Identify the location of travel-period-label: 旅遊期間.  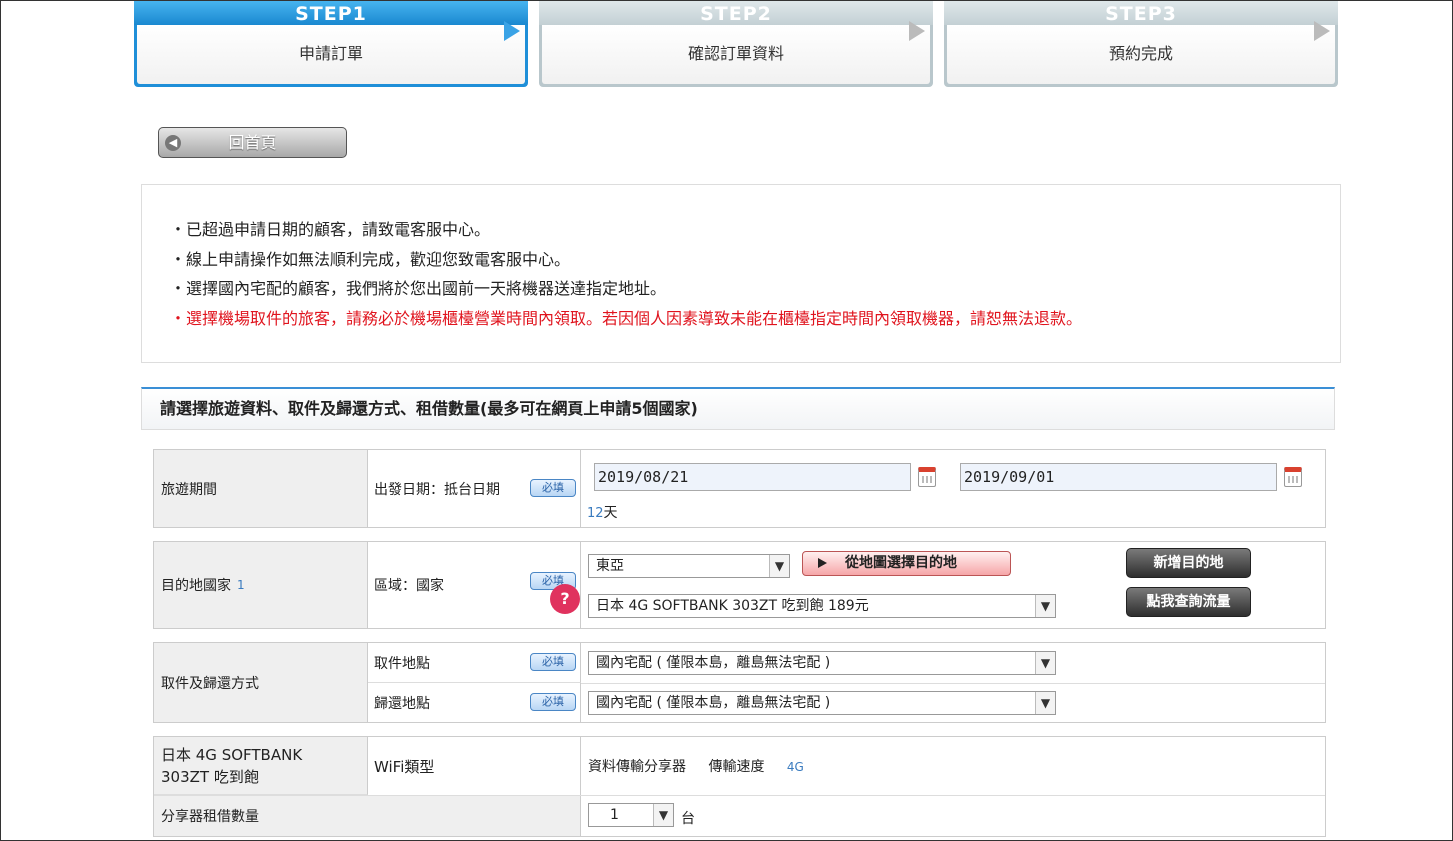
(261, 488).